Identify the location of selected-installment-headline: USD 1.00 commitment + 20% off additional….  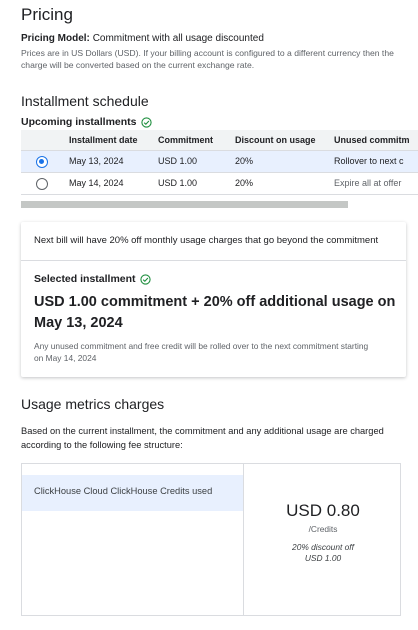
(215, 312).